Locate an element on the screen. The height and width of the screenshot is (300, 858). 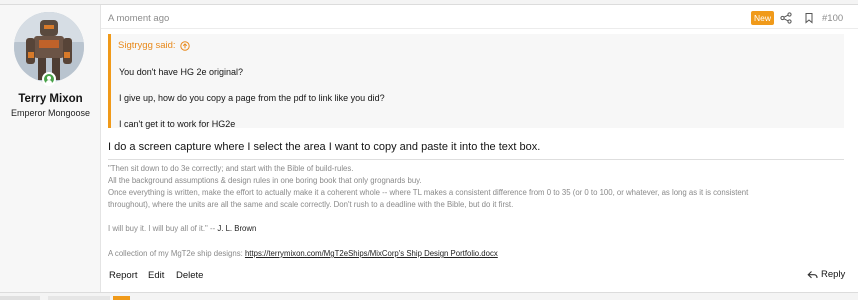
bookmark-icon is located at coordinates (809, 18).